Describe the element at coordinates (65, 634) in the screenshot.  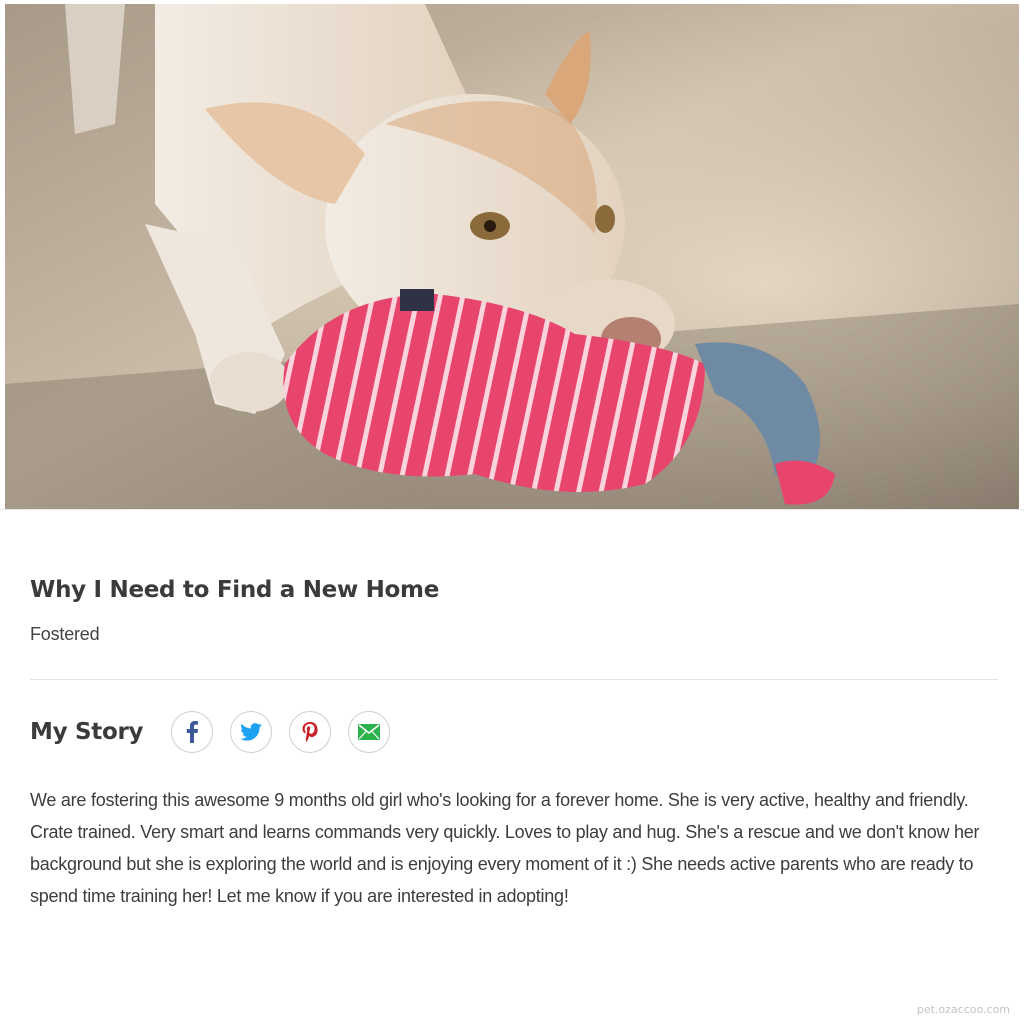
I see `status-text: Fostered` at that location.